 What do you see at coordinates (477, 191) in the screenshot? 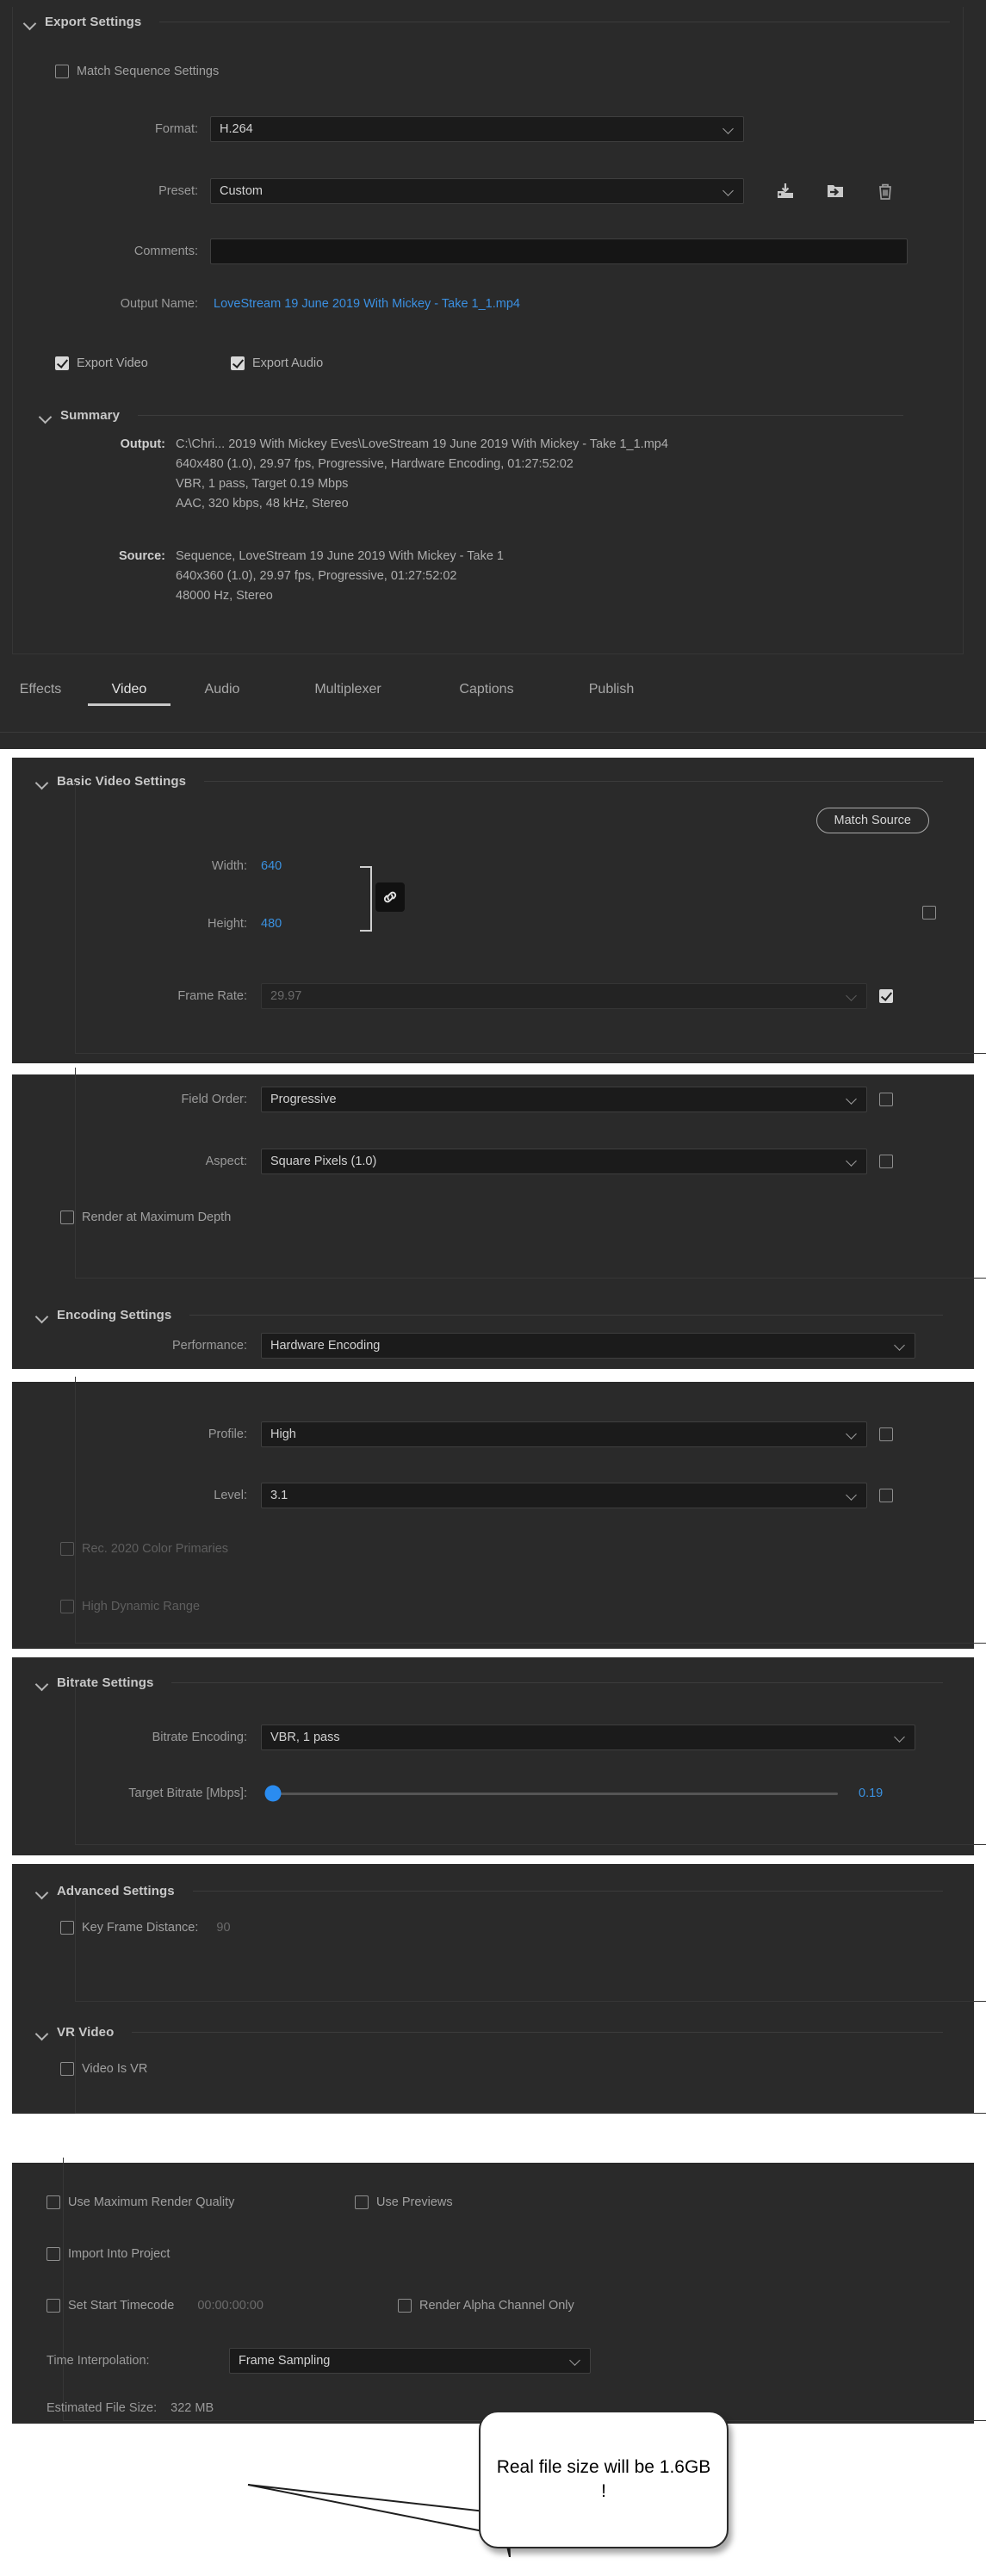
I see `preset-select: Custom` at bounding box center [477, 191].